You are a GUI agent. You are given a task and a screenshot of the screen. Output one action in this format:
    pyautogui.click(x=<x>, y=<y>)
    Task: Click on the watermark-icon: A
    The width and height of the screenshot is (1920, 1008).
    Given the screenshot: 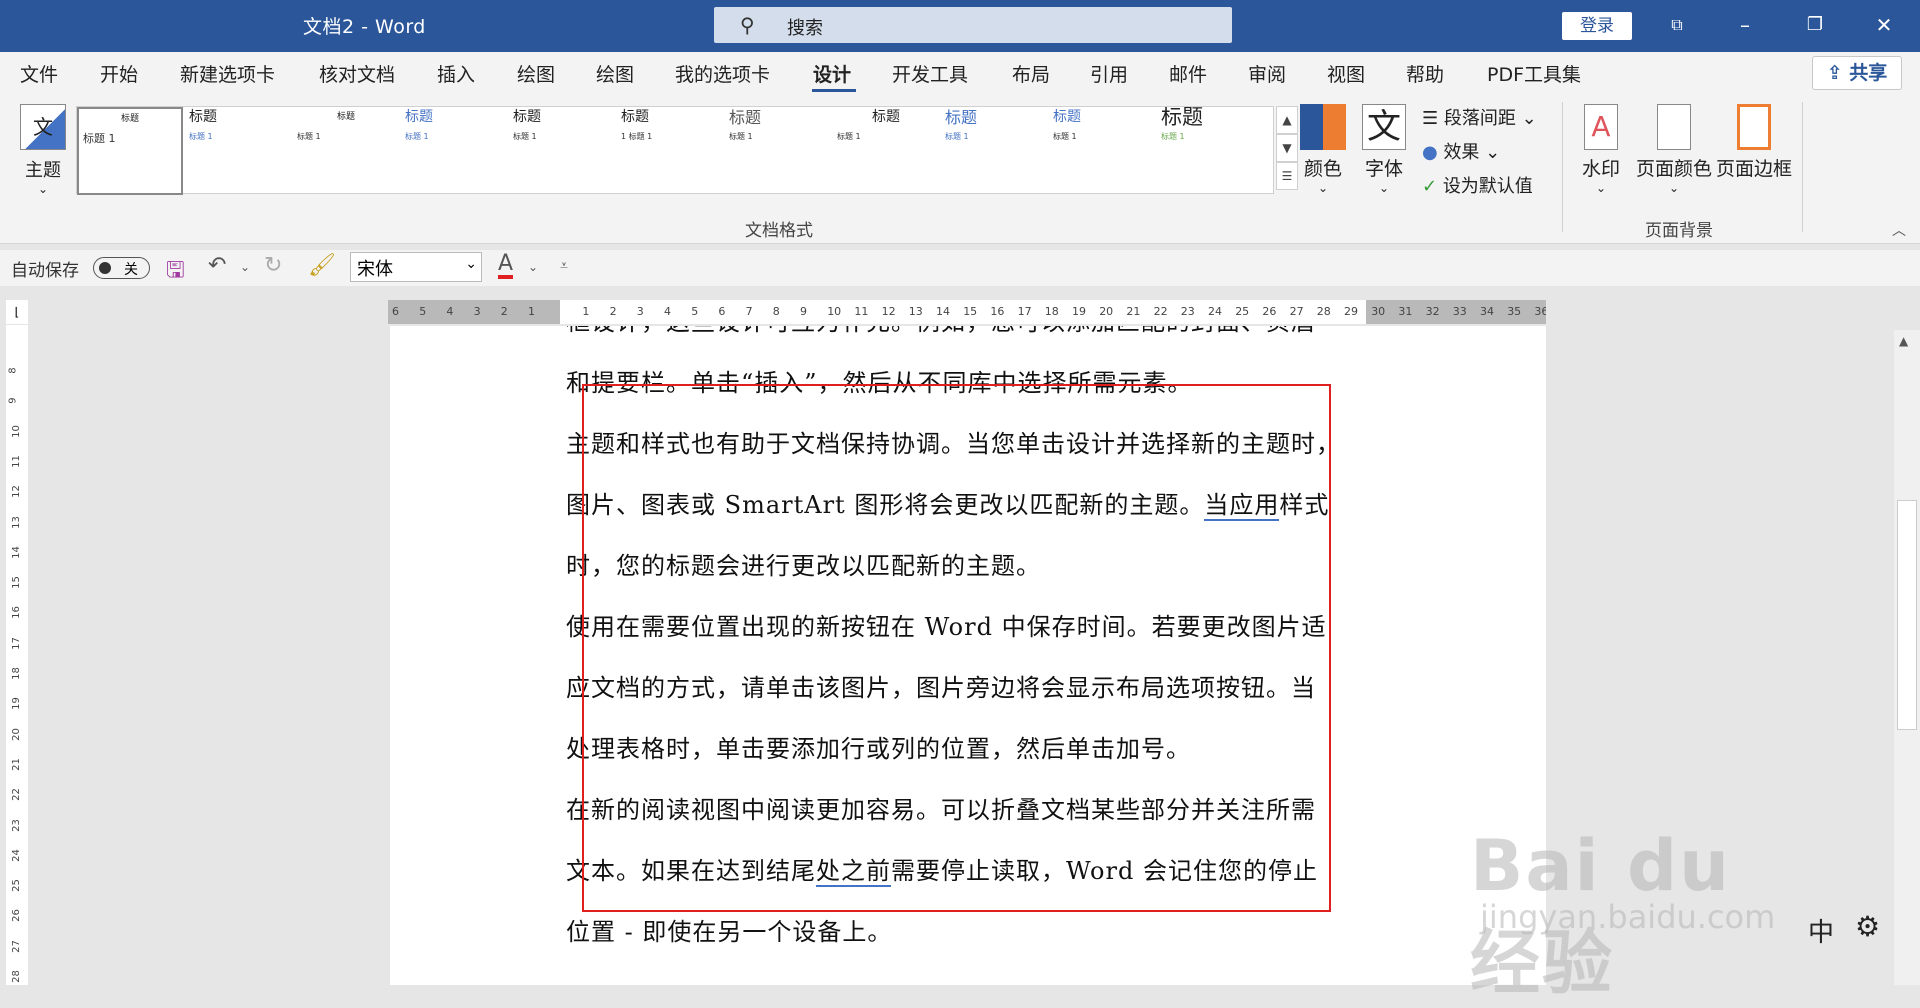 What is the action you would take?
    pyautogui.click(x=1601, y=127)
    